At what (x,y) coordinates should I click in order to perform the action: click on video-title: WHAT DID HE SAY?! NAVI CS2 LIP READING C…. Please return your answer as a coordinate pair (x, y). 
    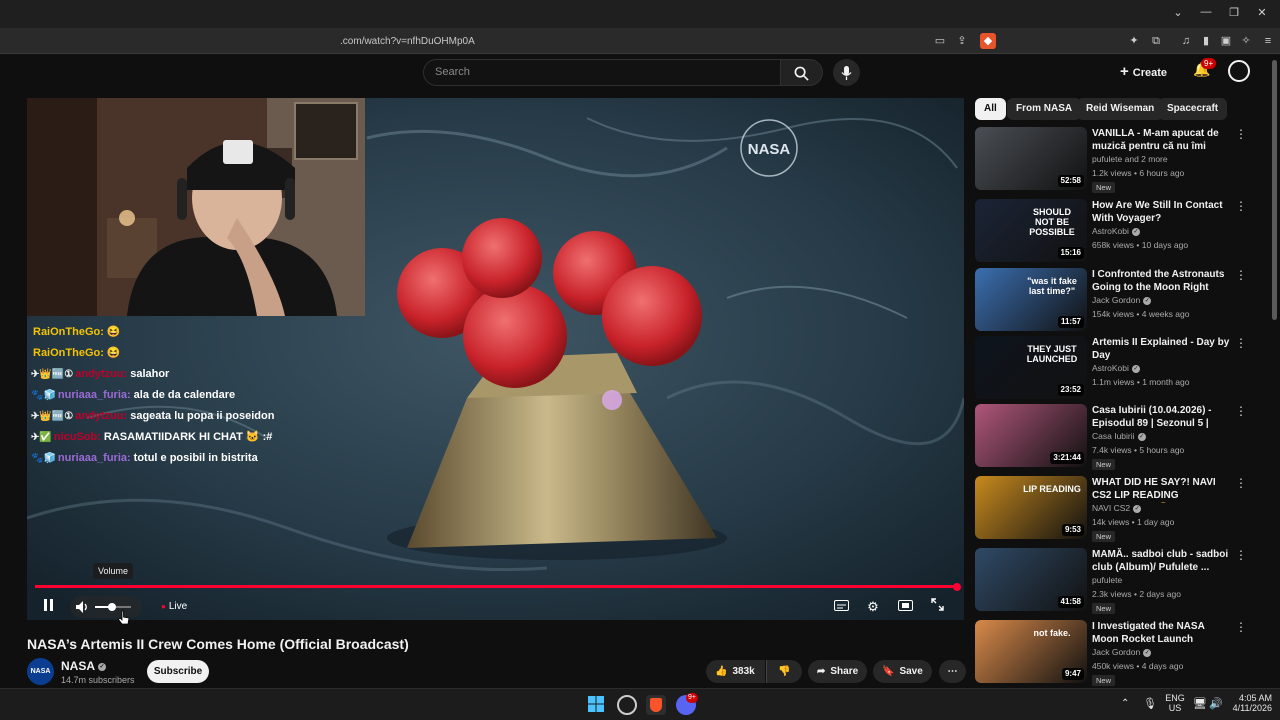
    Looking at the image, I should click on (1161, 489).